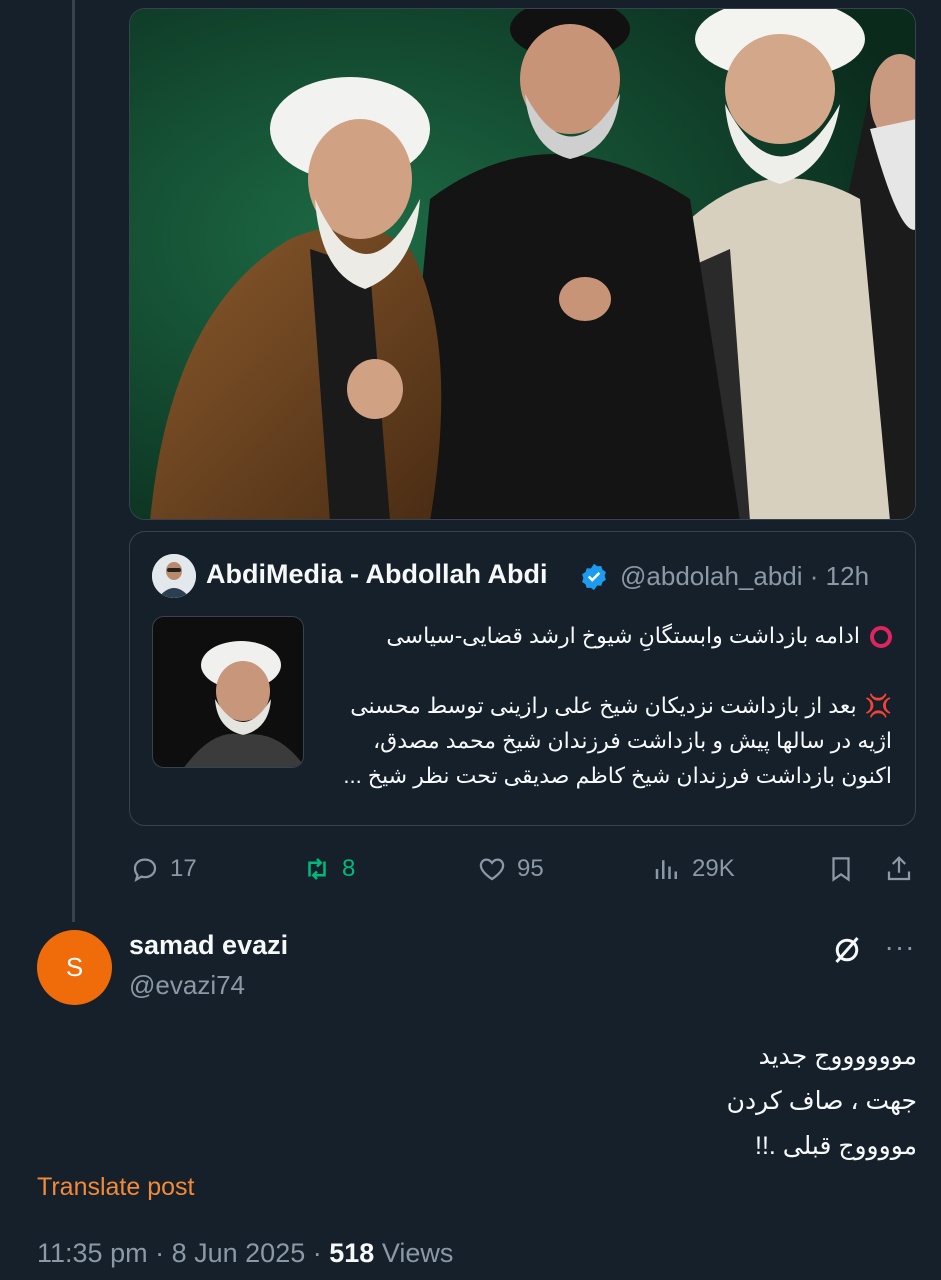 This screenshot has height=1280, width=941. Describe the element at coordinates (174, 576) in the screenshot. I see `quoted-author-avatar` at that location.